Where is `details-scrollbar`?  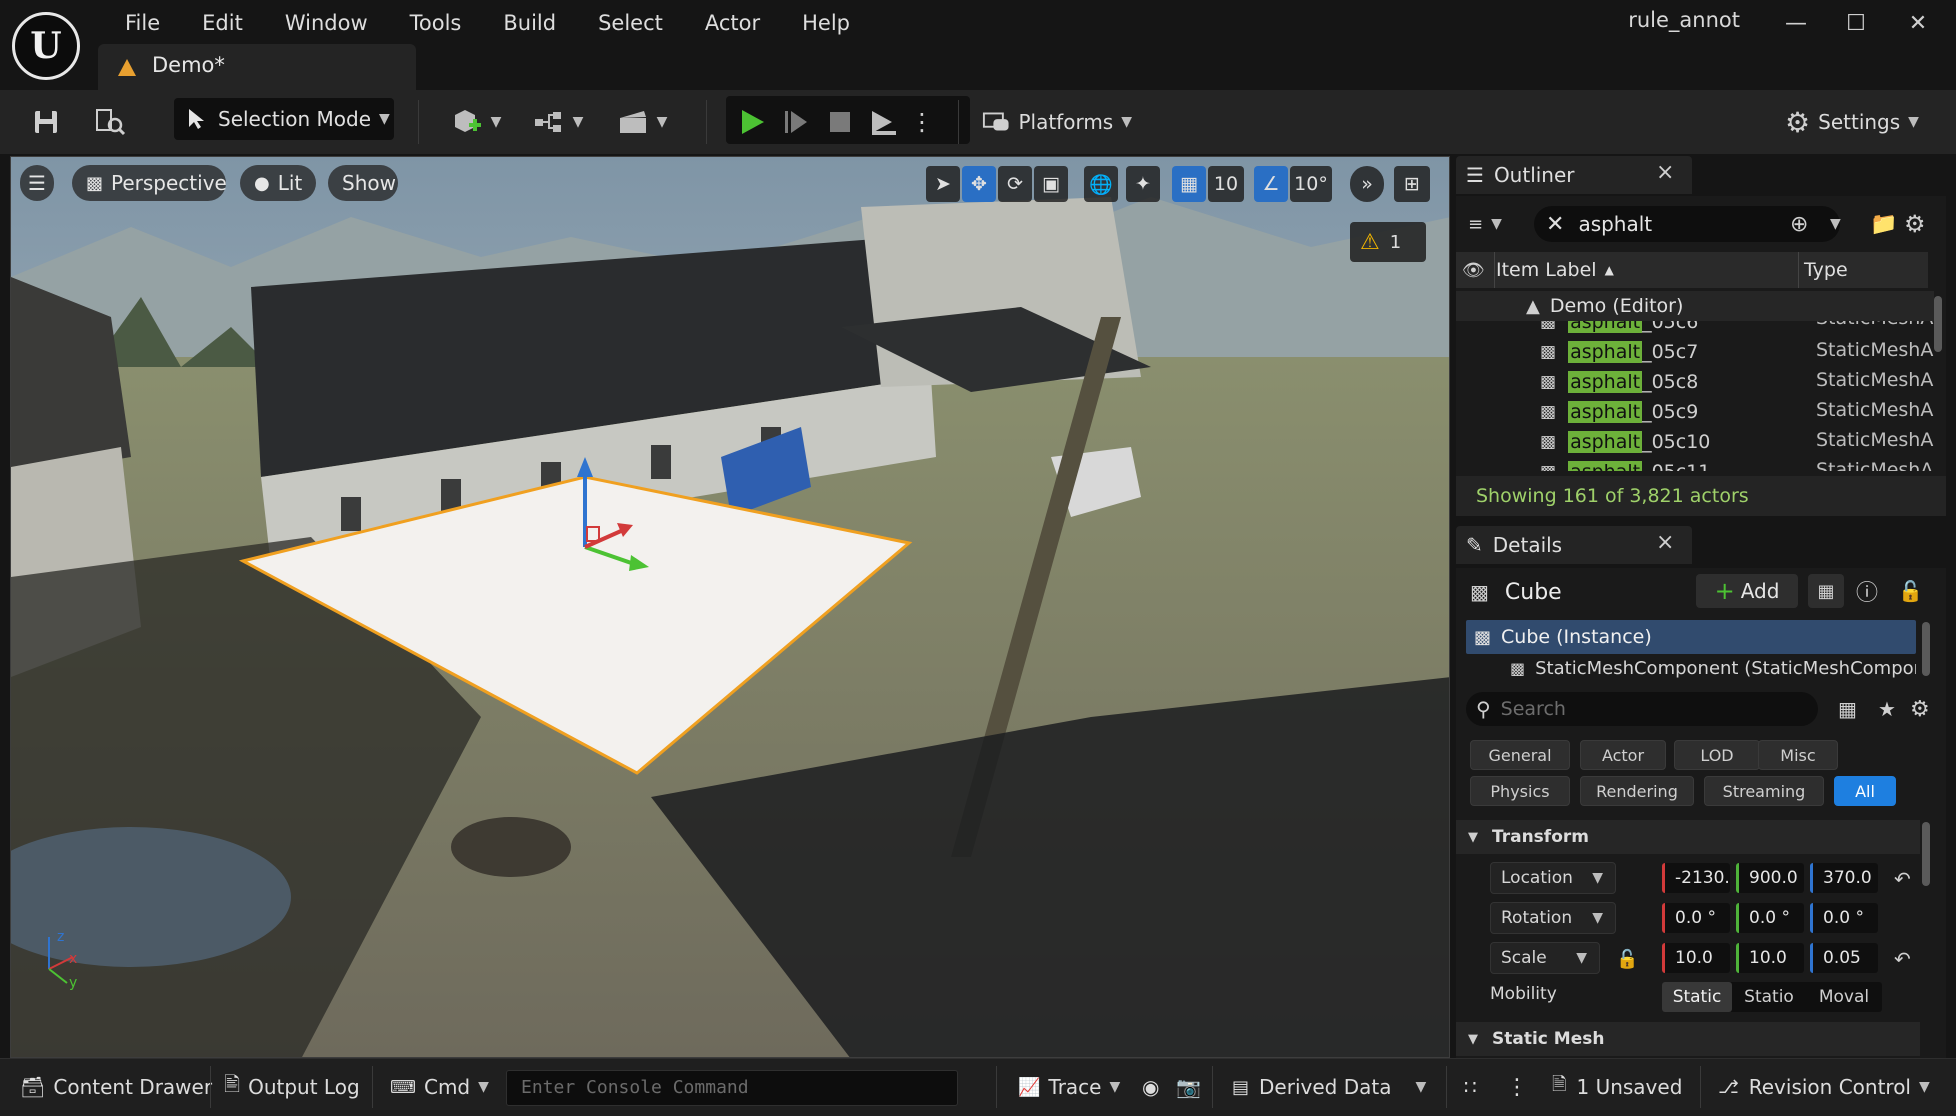 details-scrollbar is located at coordinates (1926, 854).